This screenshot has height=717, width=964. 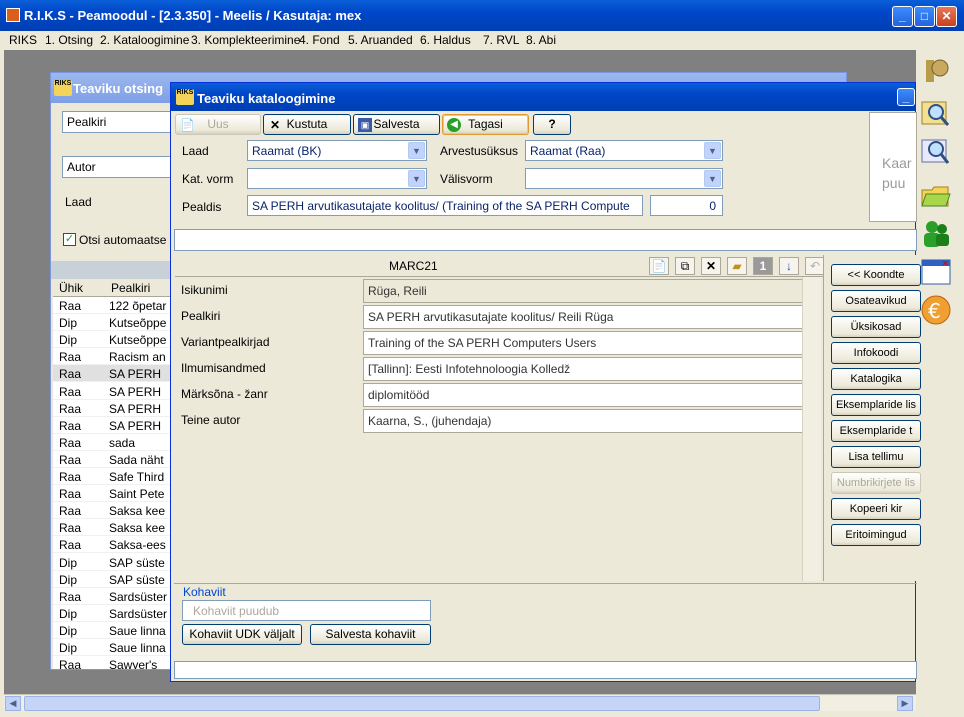 I want to click on list-item: Raa Sardsüster, so click(x=112, y=596).